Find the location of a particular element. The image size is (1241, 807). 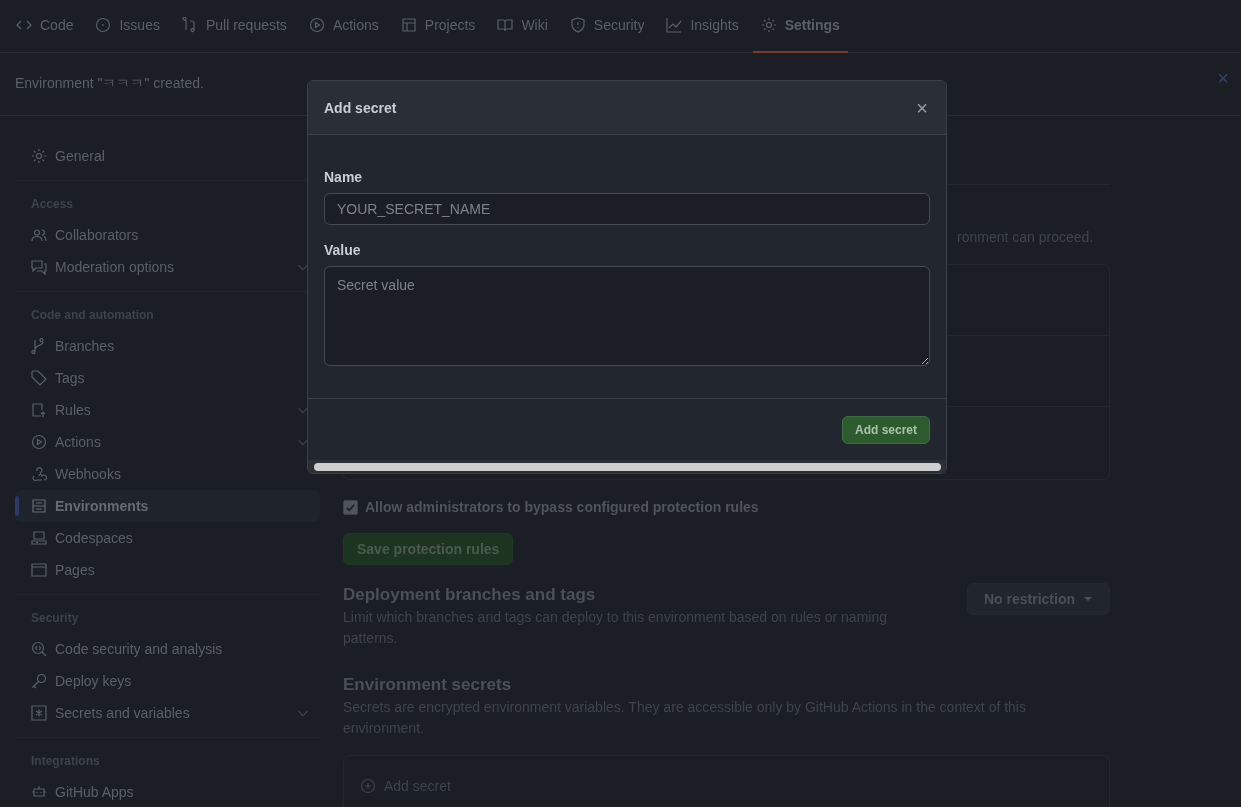

value-field: Secret value is located at coordinates (627, 316).